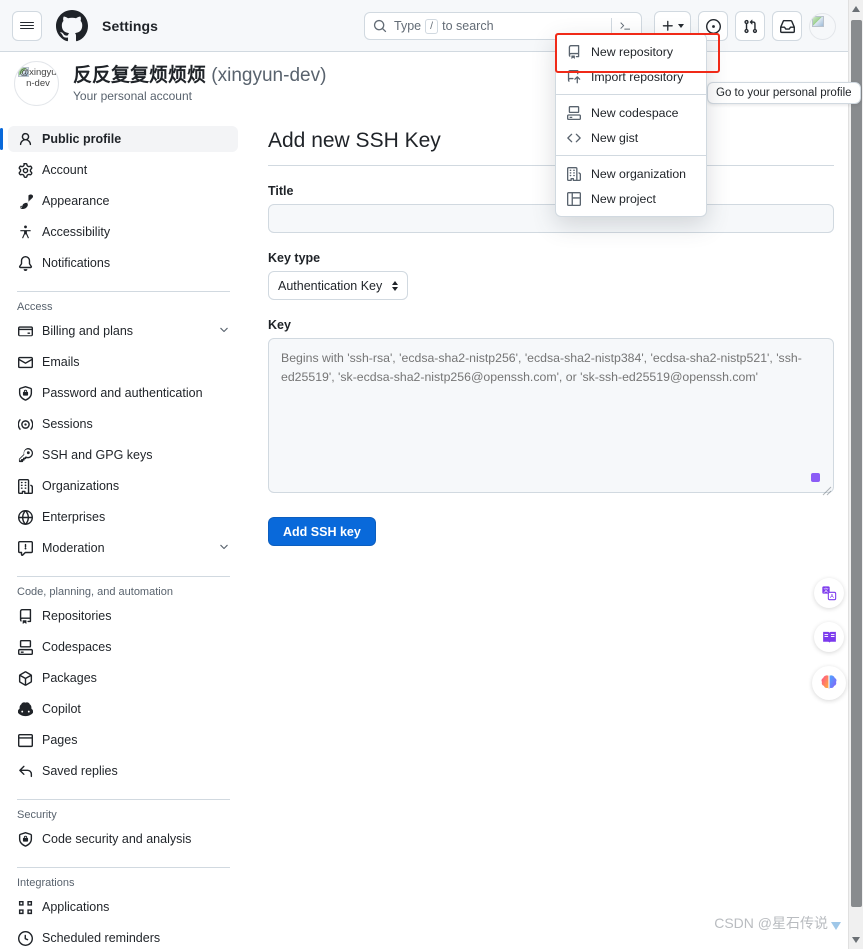  Describe the element at coordinates (35, 307) in the screenshot. I see `sidebar-section-label: Access` at that location.